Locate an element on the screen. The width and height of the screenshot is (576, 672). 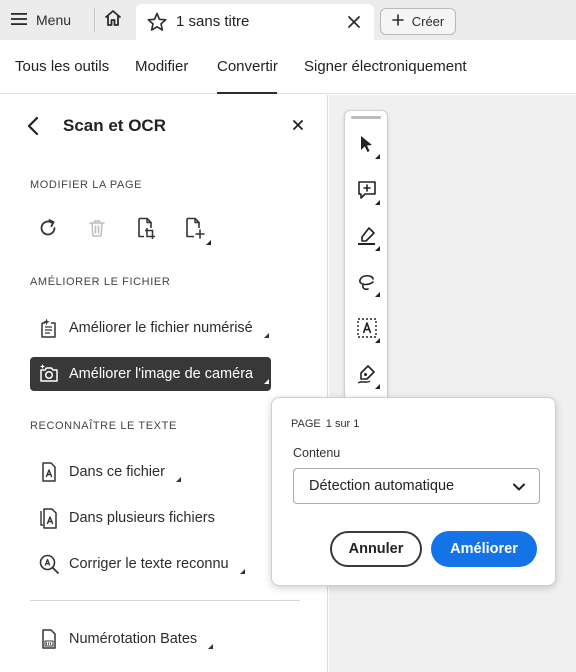
recognize-in-multiple-files-item: Dans plusieurs fichiers is located at coordinates (126, 518).